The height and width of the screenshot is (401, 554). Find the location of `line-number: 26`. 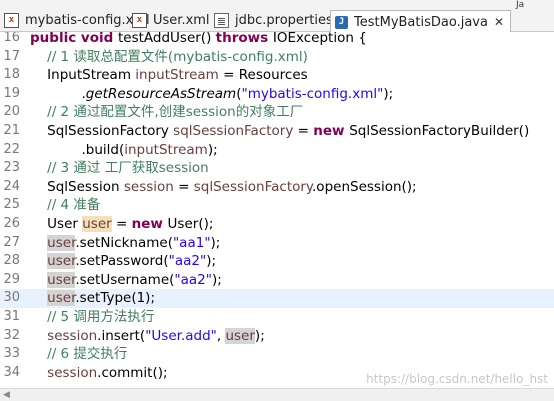

line-number: 26 is located at coordinates (11, 223).